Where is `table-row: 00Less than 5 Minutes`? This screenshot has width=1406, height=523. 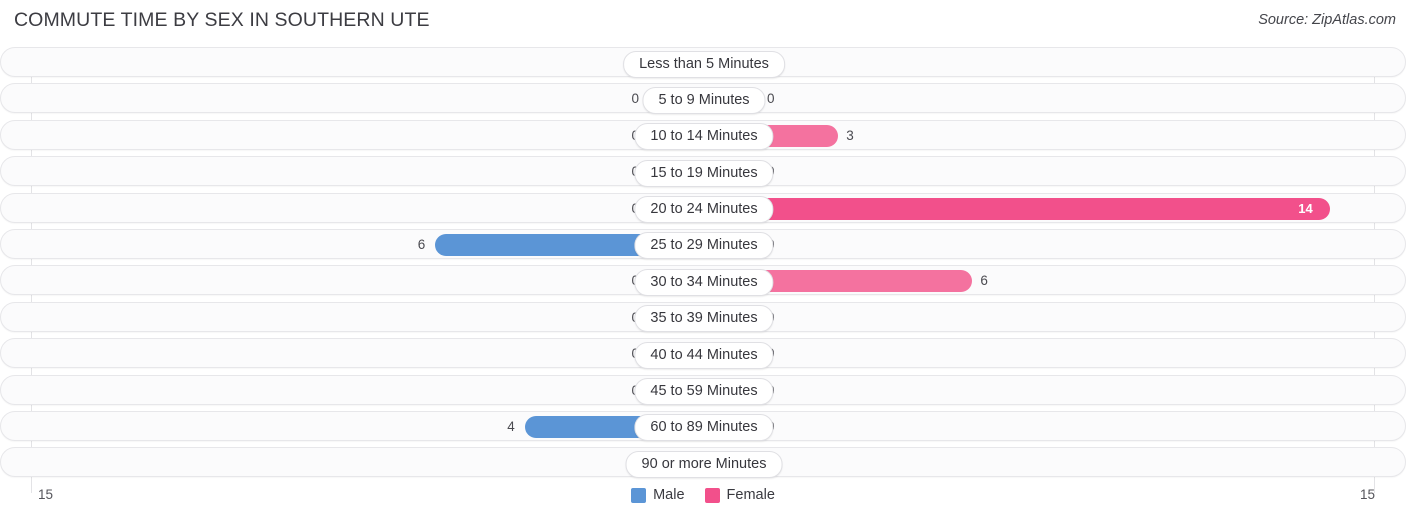 table-row: 00Less than 5 Minutes is located at coordinates (703, 62).